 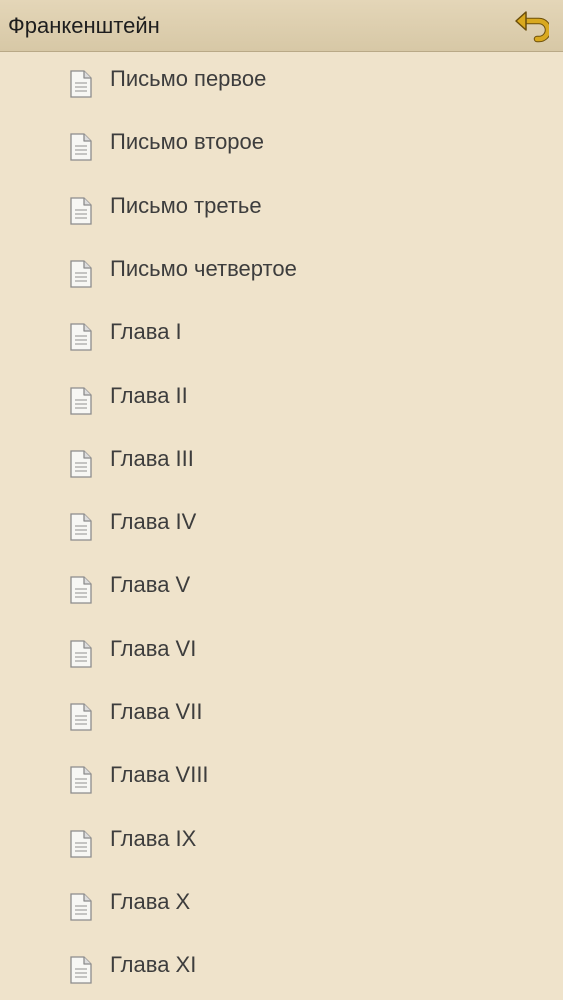 I want to click on back-button, so click(x=531, y=26).